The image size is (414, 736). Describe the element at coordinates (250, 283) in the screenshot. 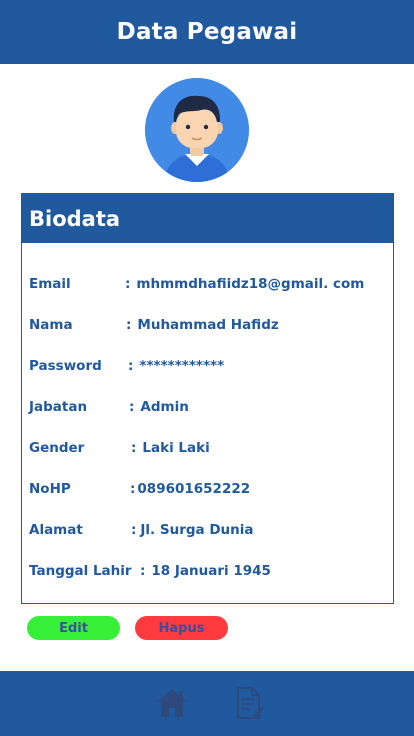

I see `email-value: mhmmdhafiidz18@gmail. com` at that location.